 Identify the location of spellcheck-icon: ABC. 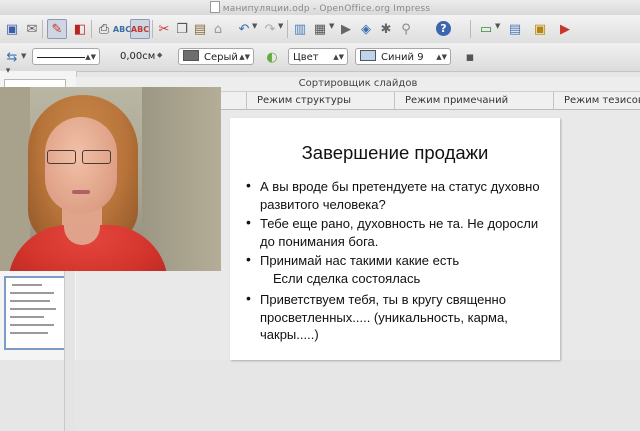
(122, 29).